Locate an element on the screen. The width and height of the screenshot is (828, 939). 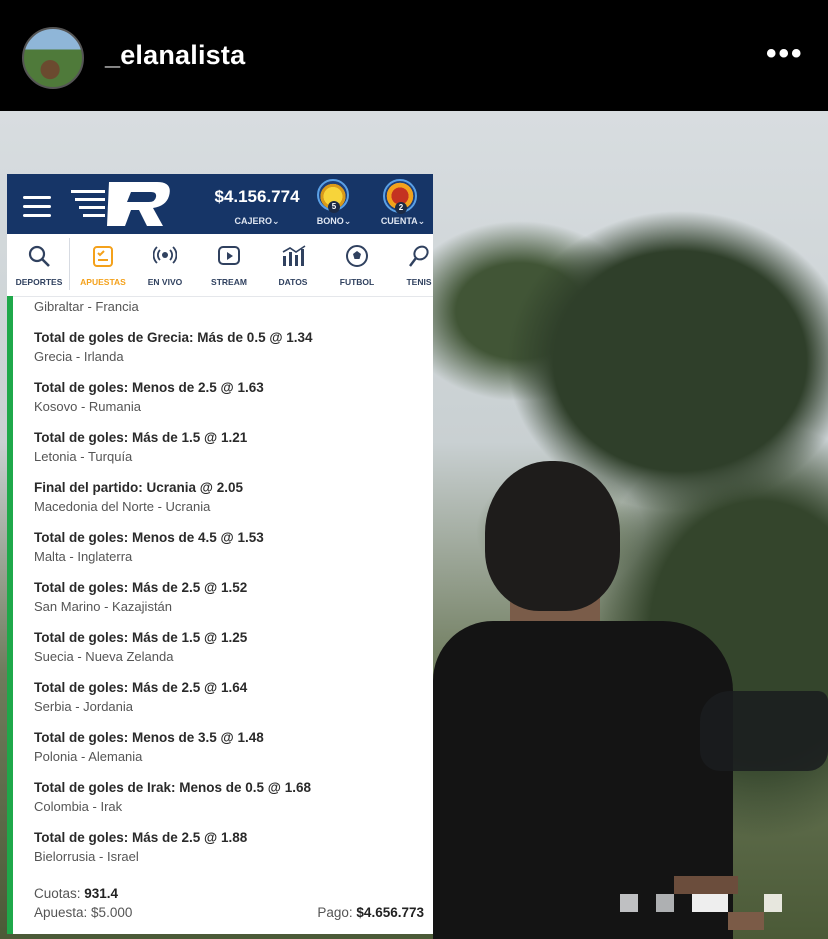
more-horizontal-icon: ••• is located at coordinates (784, 54).